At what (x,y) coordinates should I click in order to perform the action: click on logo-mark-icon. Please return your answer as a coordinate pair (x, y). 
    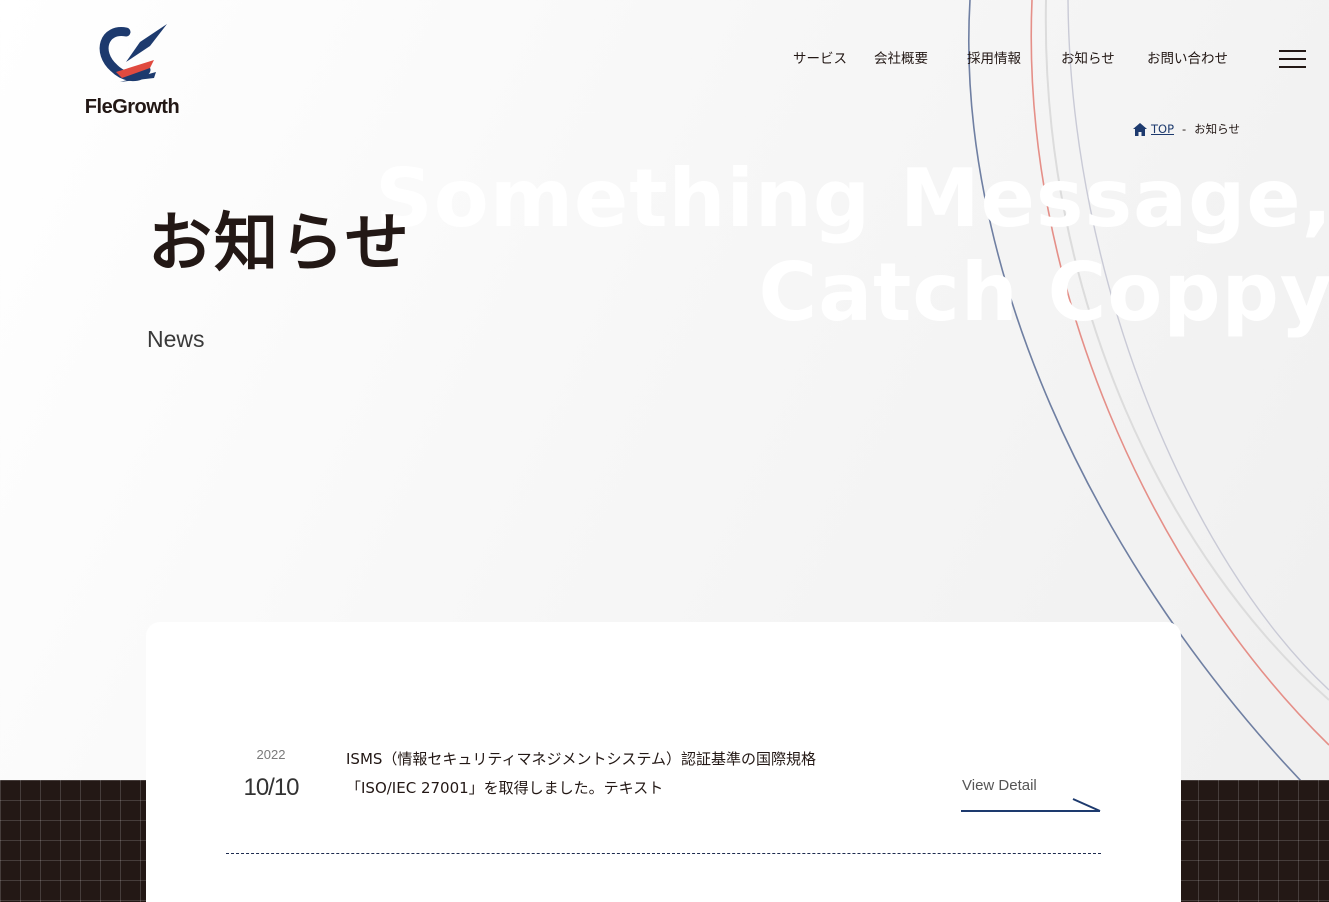
    Looking at the image, I should click on (133, 53).